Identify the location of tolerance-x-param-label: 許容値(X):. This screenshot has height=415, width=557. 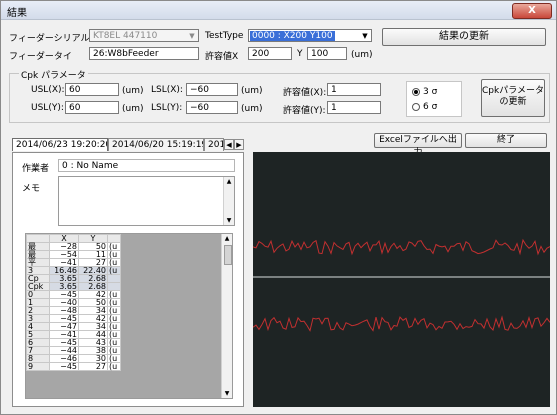
(305, 93).